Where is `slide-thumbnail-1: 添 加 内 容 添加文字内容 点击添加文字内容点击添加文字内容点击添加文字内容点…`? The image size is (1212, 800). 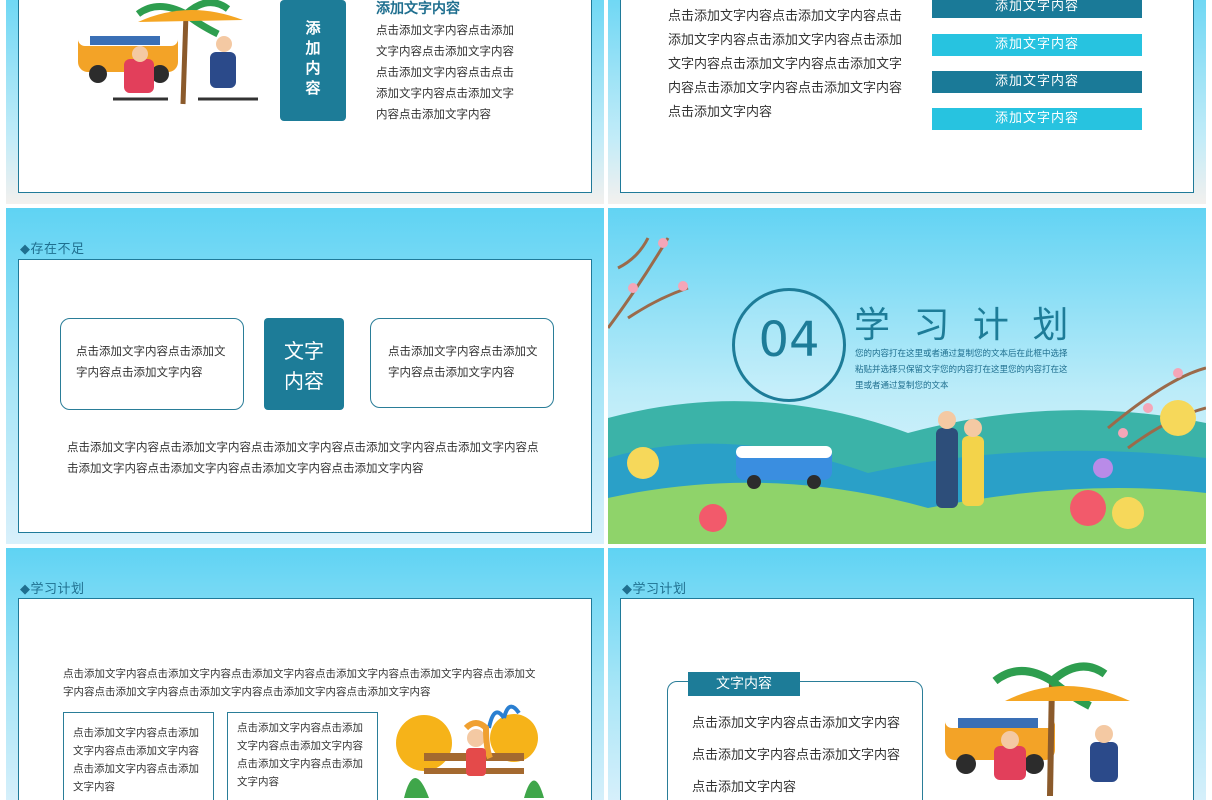
slide-thumbnail-1: 添 加 内 容 添加文字内容 点击添加文字内容点击添加文字内容点击添加文字内容点… is located at coordinates (305, 102).